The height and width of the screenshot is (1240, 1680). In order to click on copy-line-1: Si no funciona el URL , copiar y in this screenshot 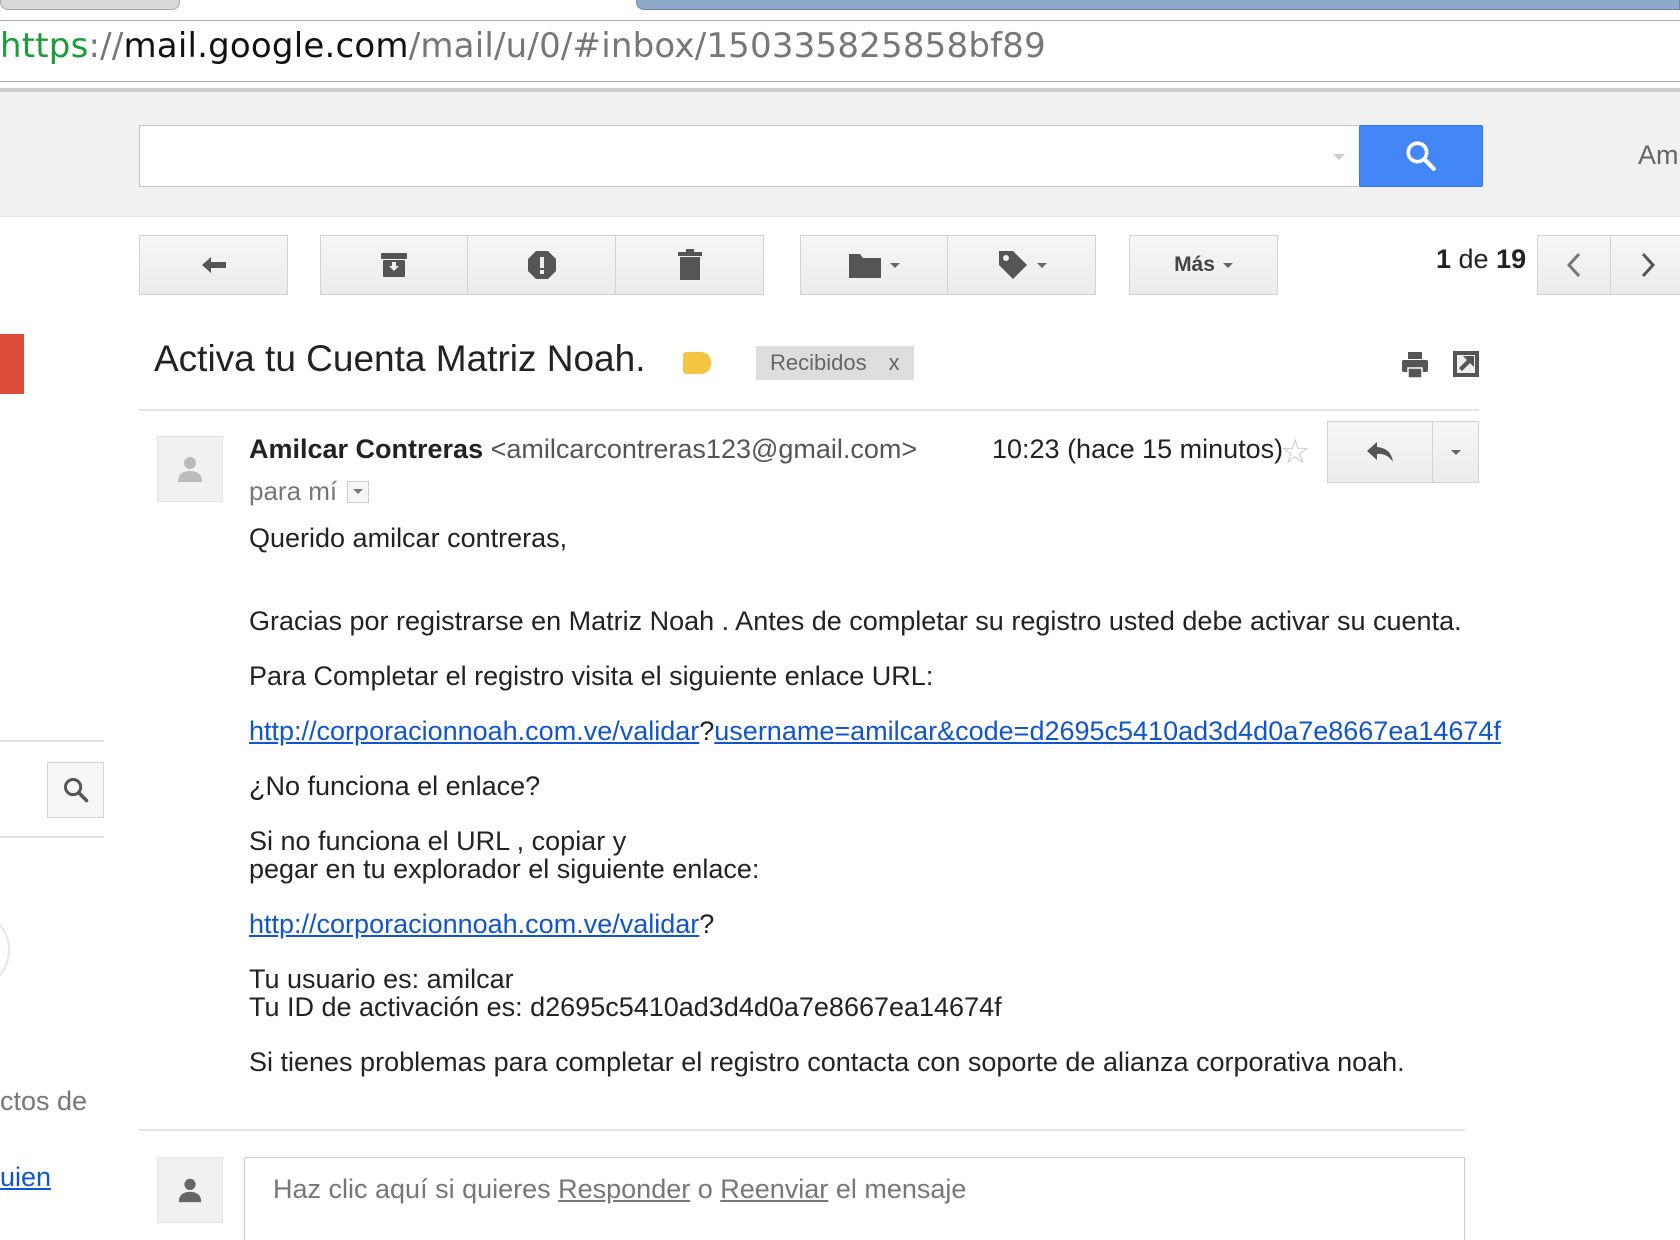, I will do `click(438, 841)`.